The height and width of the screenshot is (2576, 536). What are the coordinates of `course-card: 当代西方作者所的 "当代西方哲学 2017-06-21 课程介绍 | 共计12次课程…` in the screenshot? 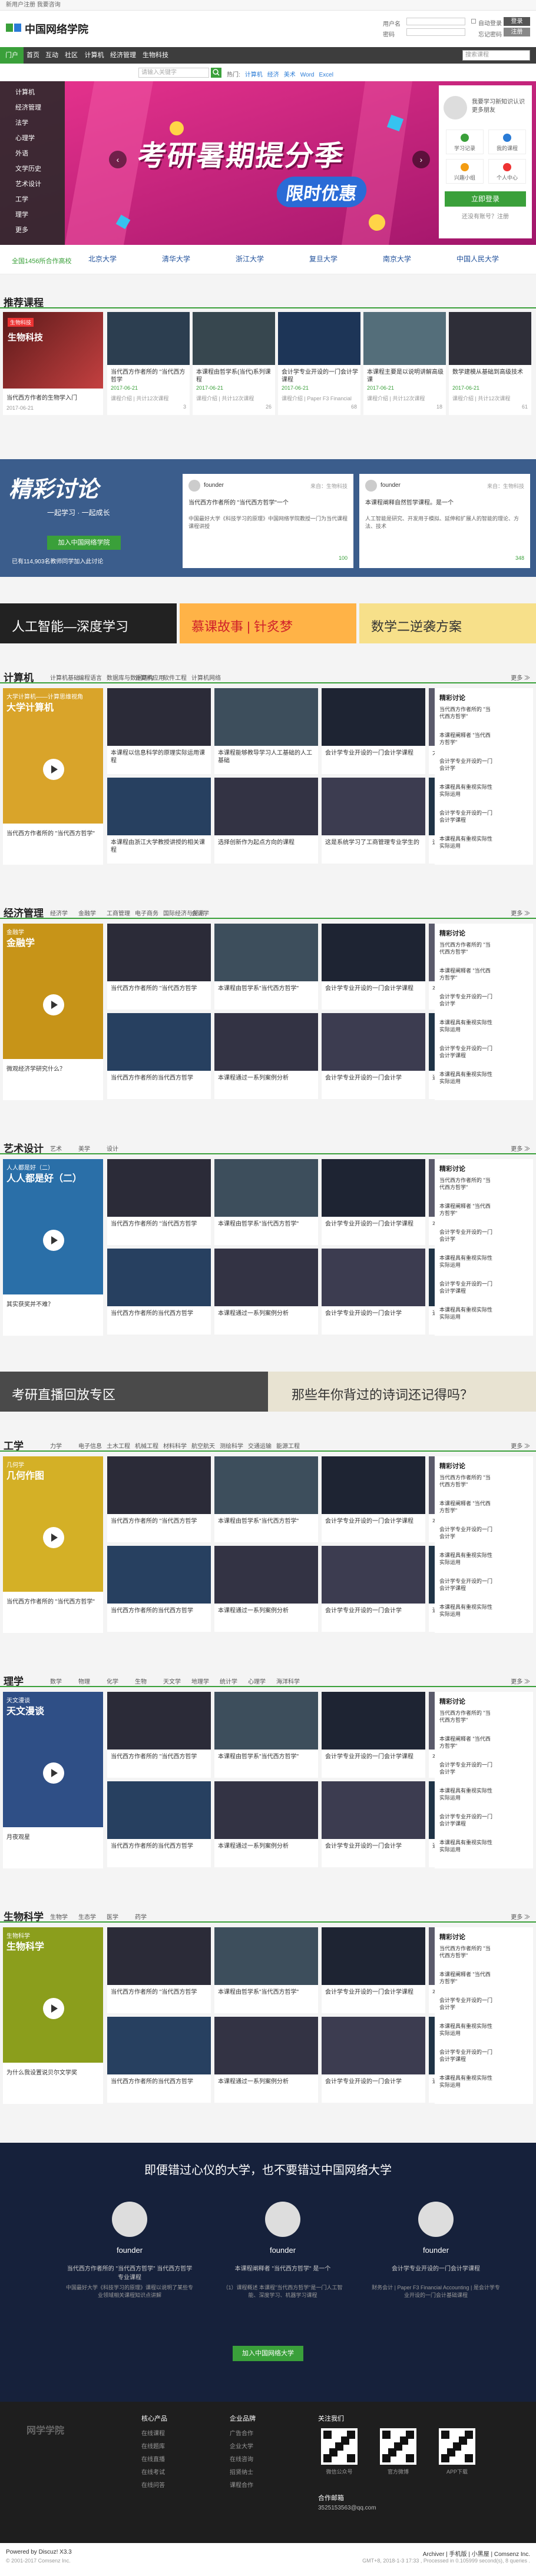 It's located at (148, 363).